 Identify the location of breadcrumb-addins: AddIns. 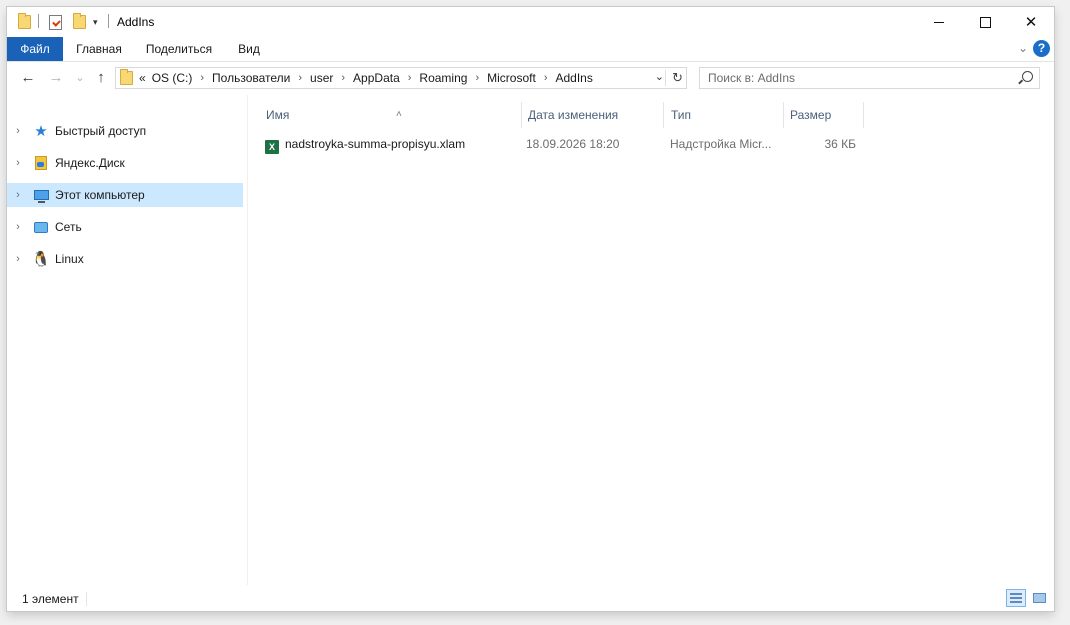
(573, 78).